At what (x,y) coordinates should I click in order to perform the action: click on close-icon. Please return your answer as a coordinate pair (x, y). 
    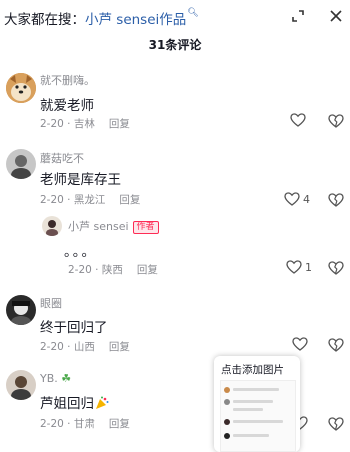
    Looking at the image, I should click on (336, 16).